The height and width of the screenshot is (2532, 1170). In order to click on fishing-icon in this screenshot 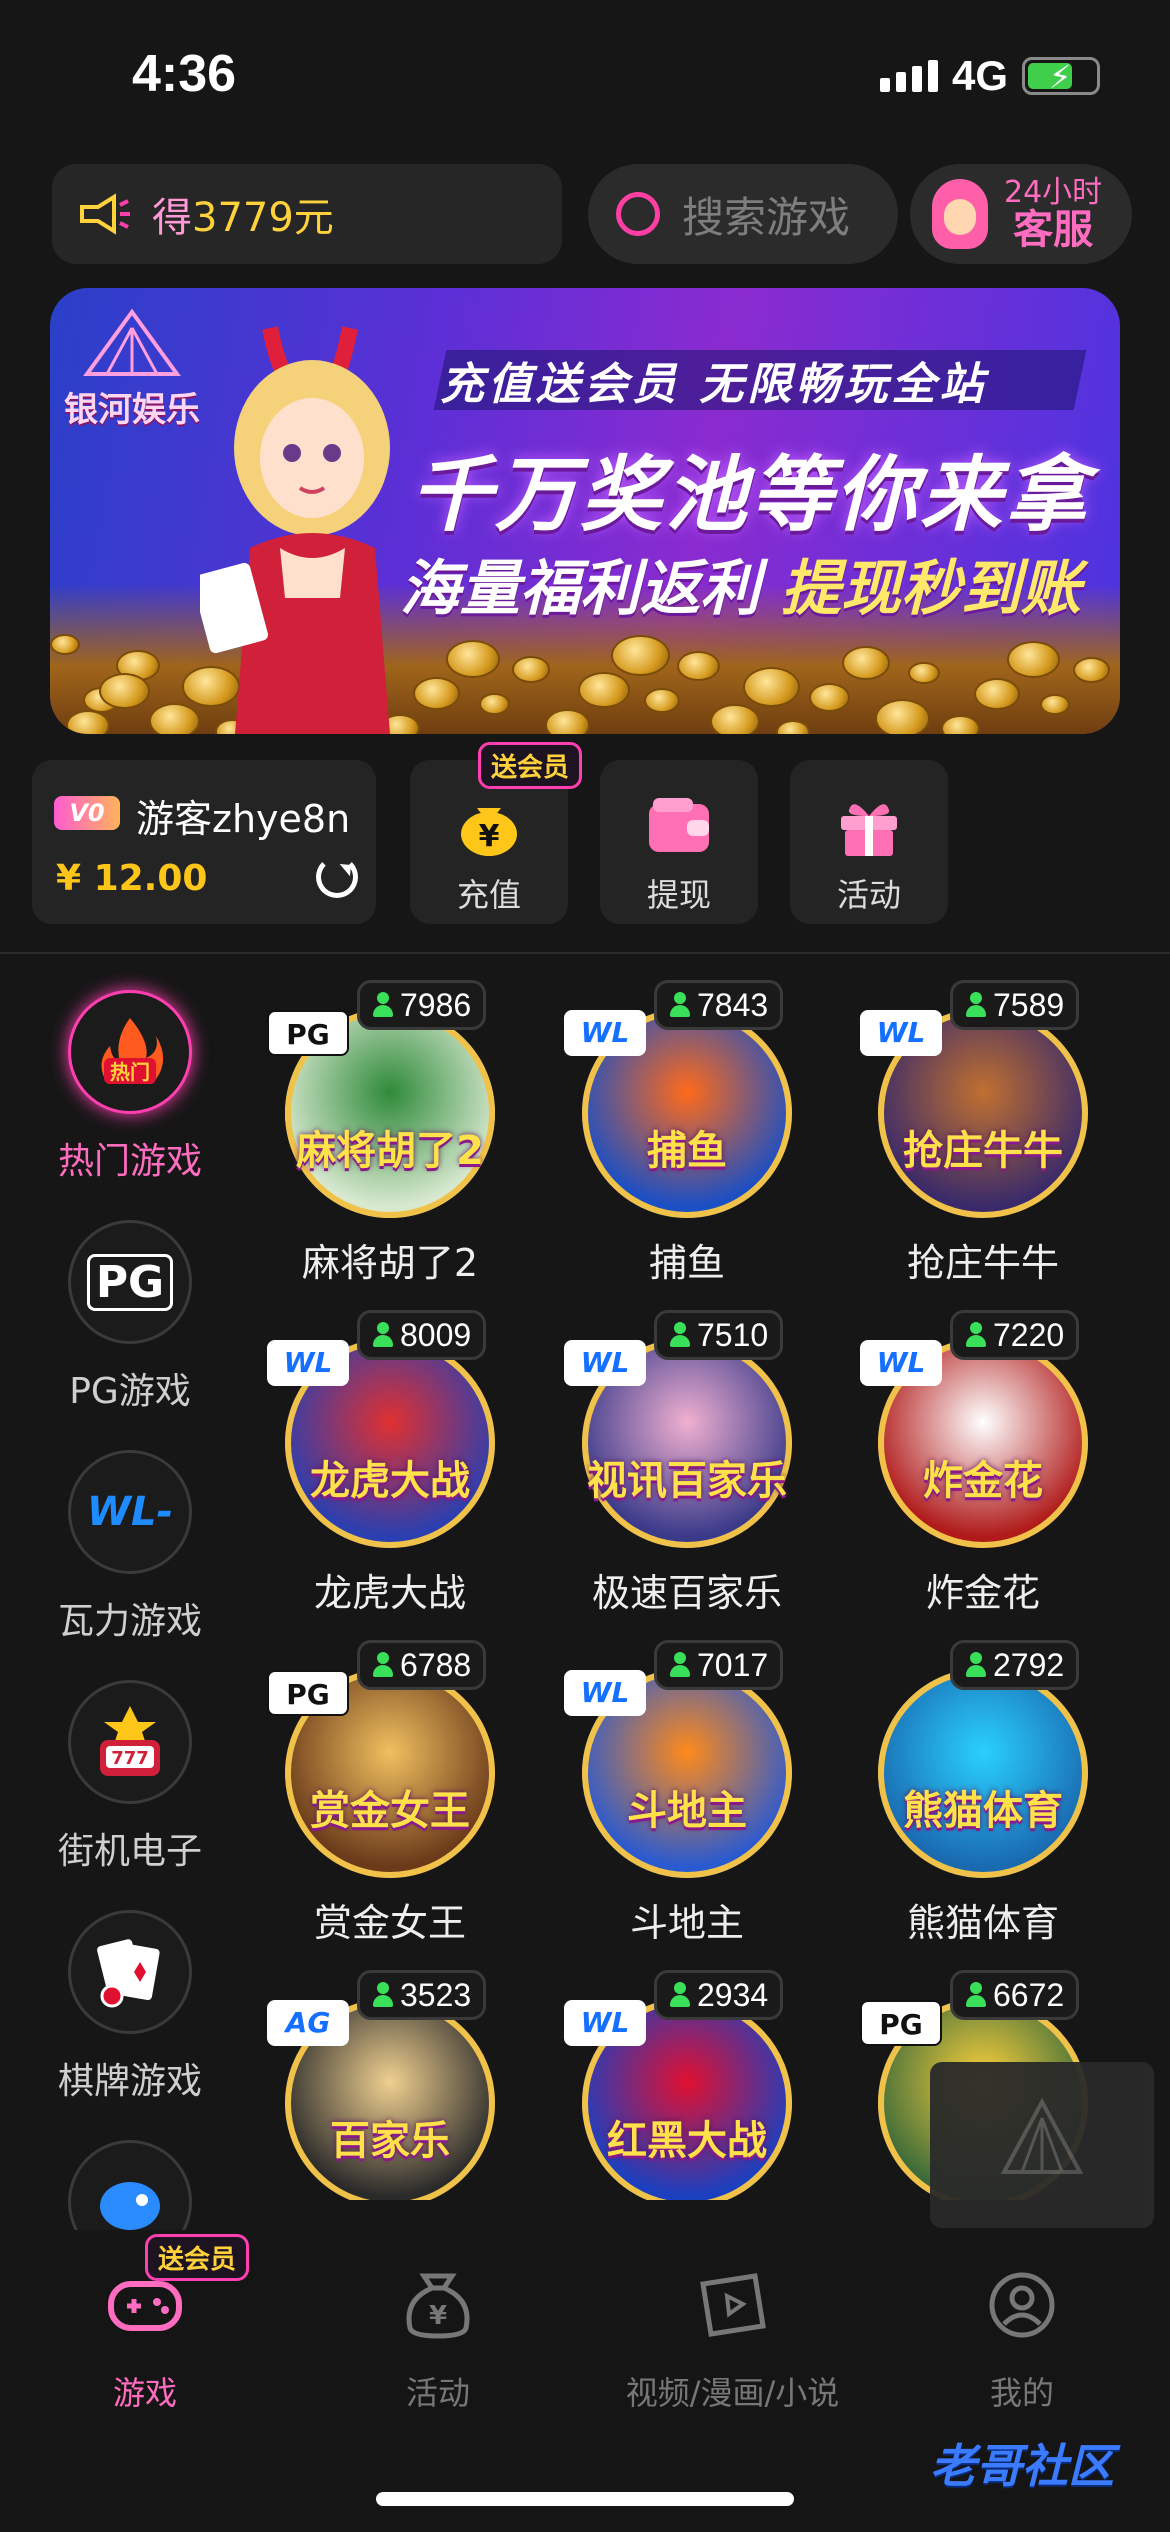, I will do `click(130, 2185)`.